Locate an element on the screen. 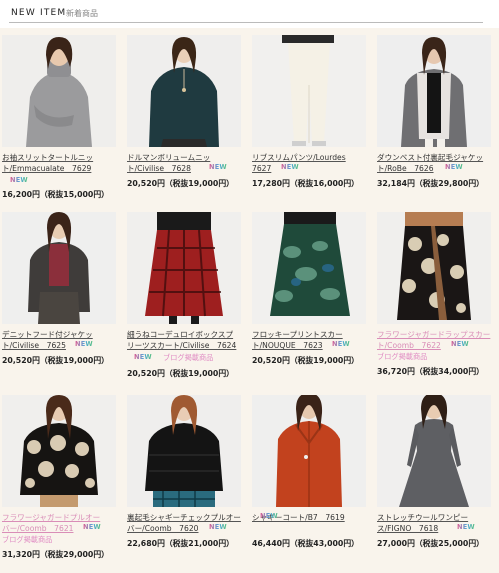  product-price: 16,200円（税抜15,000円） is located at coordinates (55, 194).